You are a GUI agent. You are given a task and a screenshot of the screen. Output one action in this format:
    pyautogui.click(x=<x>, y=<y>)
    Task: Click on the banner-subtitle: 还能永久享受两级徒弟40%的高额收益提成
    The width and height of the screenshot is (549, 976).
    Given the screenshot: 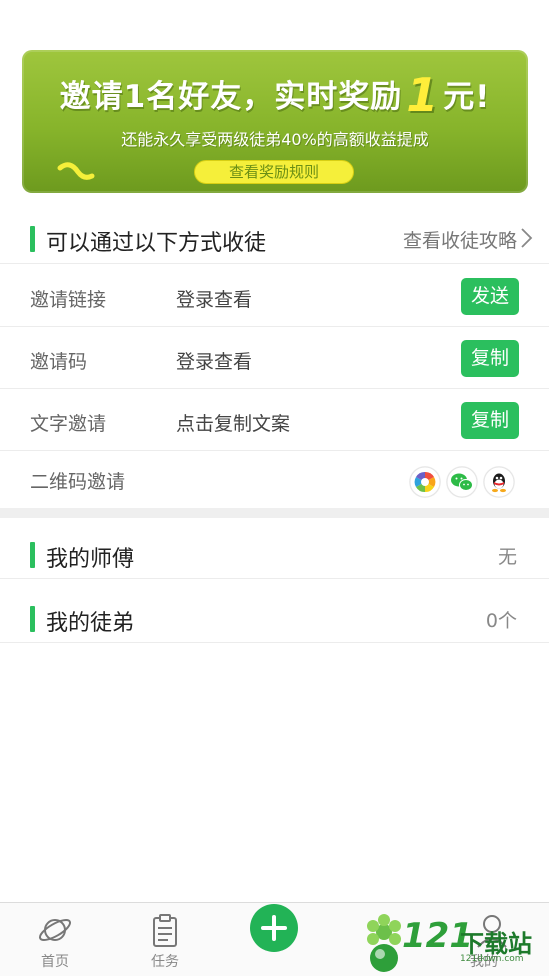 What is the action you would take?
    pyautogui.click(x=275, y=139)
    